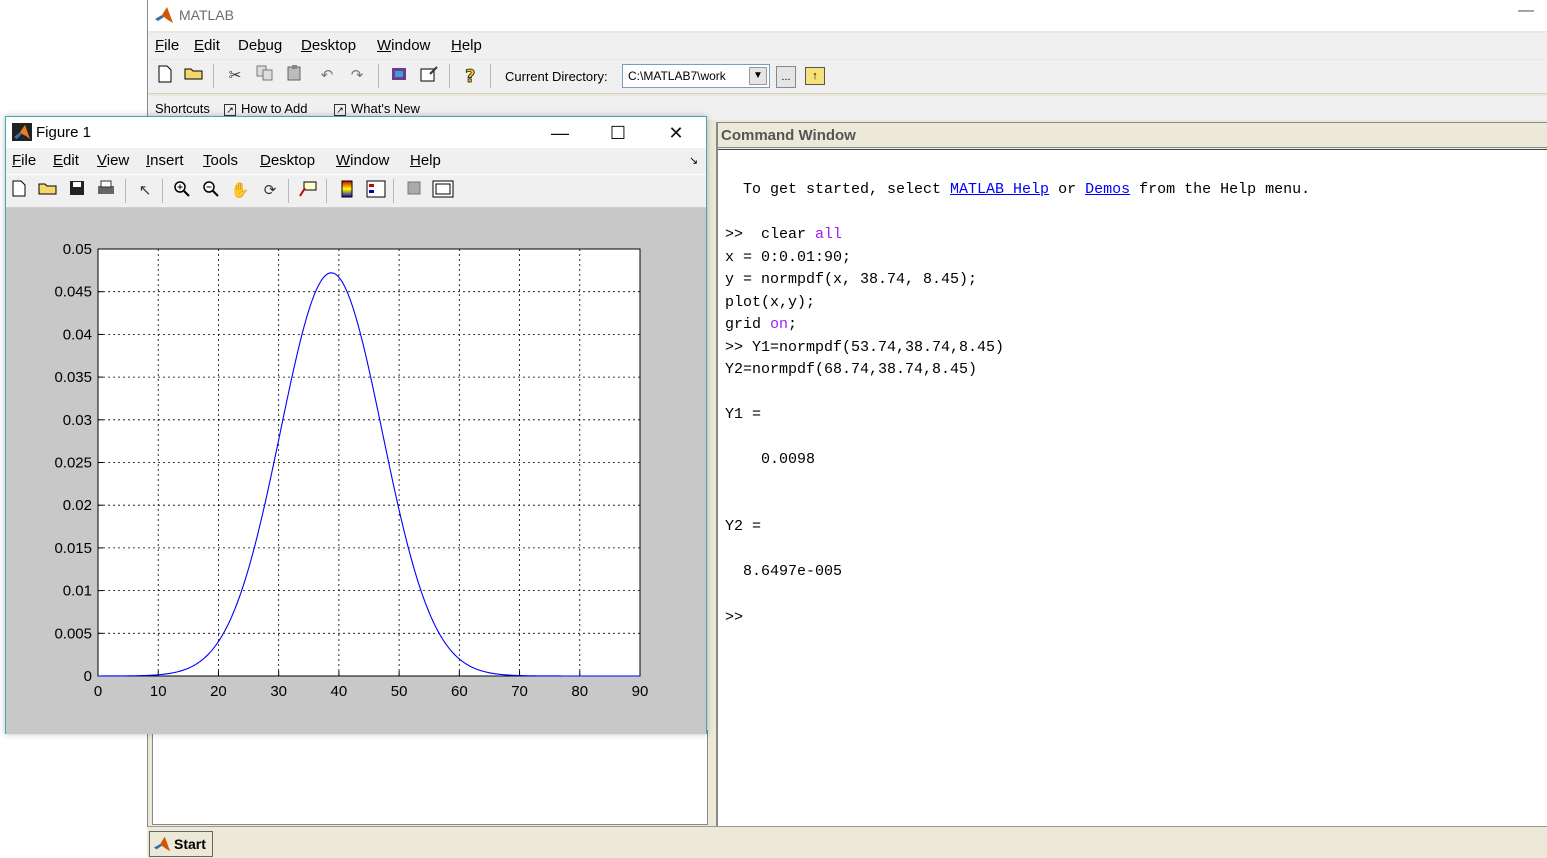 Image resolution: width=1547 pixels, height=858 pixels. What do you see at coordinates (430, 777) in the screenshot?
I see `left-panel-content` at bounding box center [430, 777].